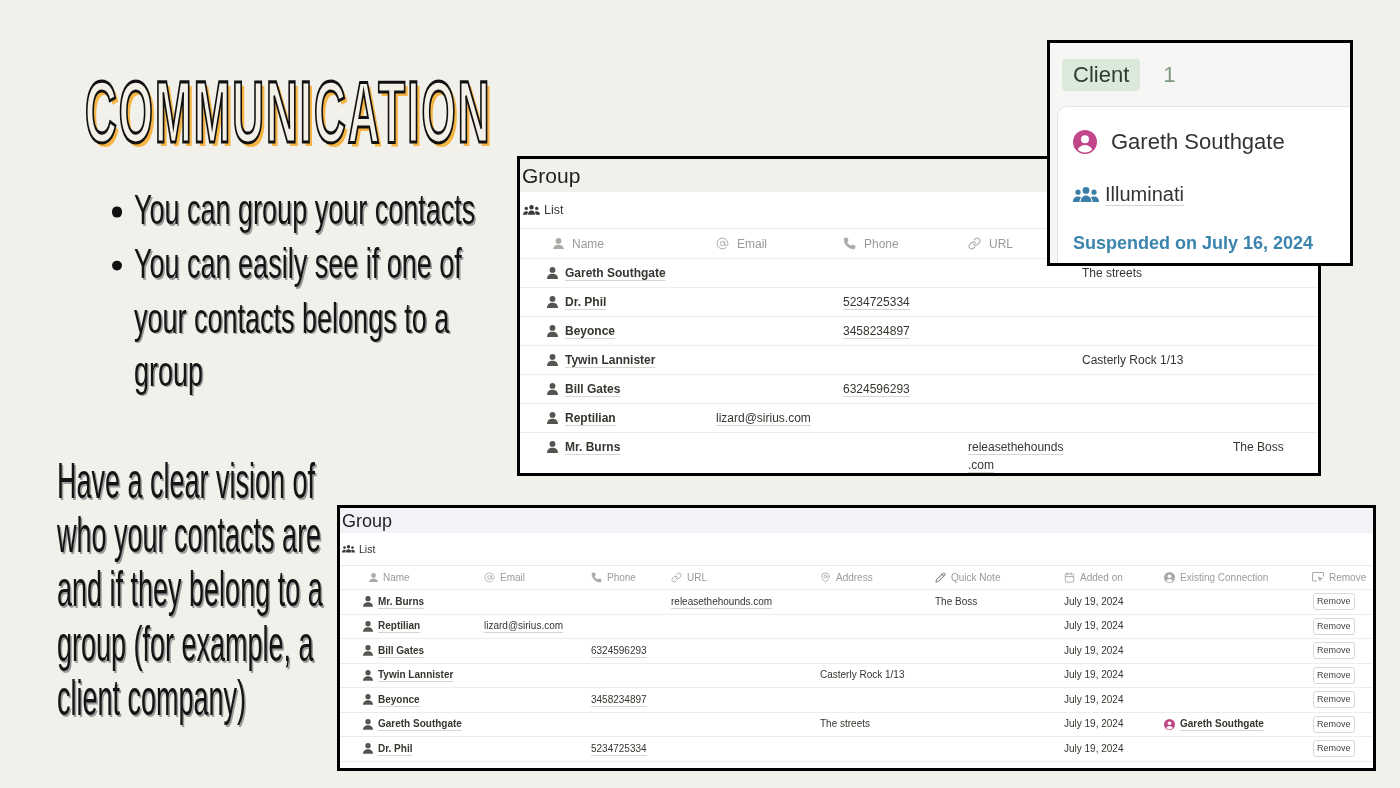 This screenshot has height=788, width=1400. I want to click on bullet-text: You can easily see if one of your contacts belongs to a group, so click(298, 318).